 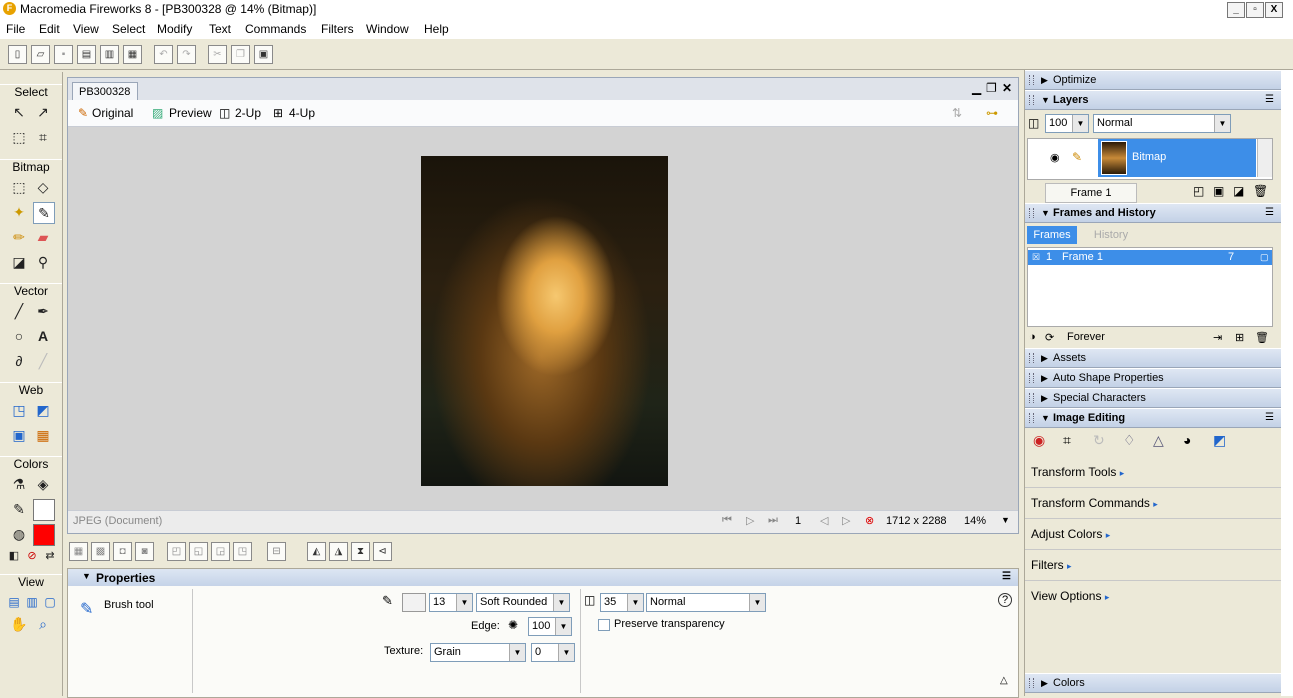 I want to click on help-icon: ?, so click(x=1005, y=600).